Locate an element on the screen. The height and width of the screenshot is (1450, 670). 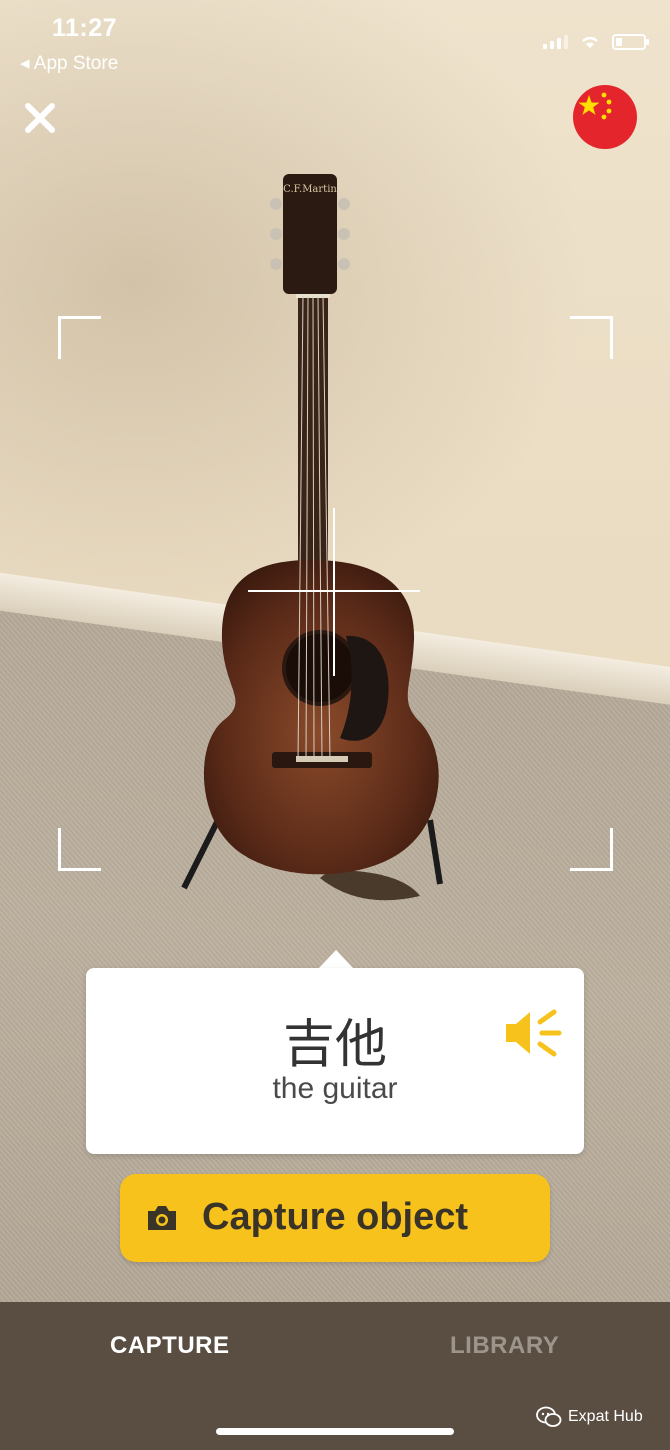
watermark-label: Expat Hub is located at coordinates (605, 1416).